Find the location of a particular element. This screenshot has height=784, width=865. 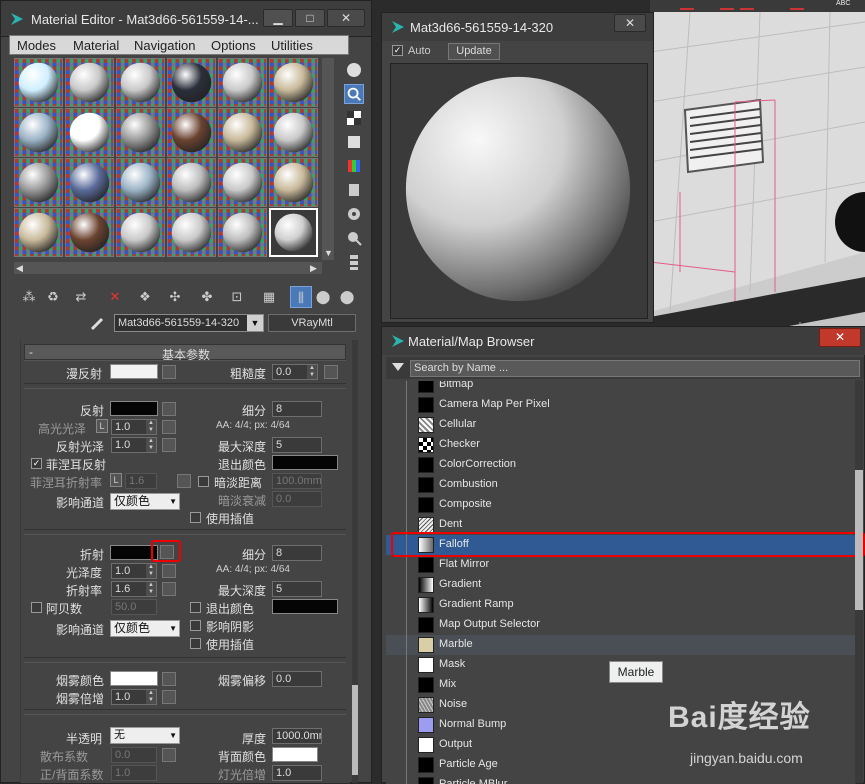

map-list-item: Gradient Ramp is located at coordinates (621, 605).